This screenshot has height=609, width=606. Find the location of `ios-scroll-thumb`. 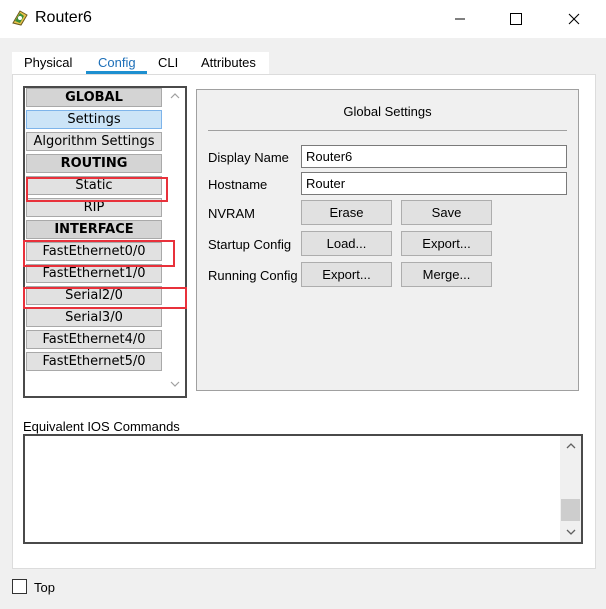

ios-scroll-thumb is located at coordinates (570, 510).